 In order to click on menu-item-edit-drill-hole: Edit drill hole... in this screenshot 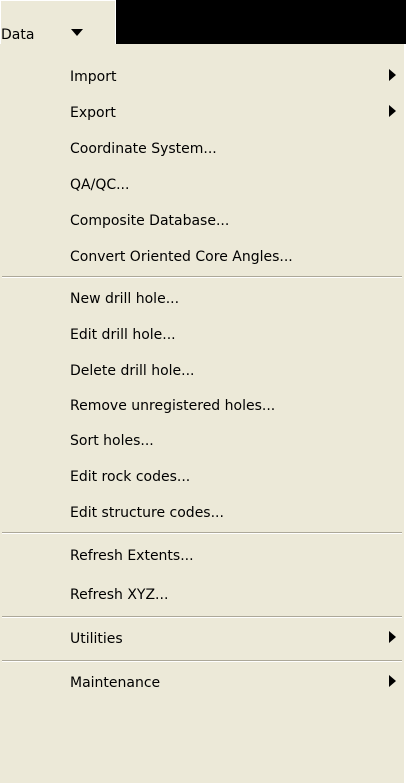, I will do `click(202, 334)`.